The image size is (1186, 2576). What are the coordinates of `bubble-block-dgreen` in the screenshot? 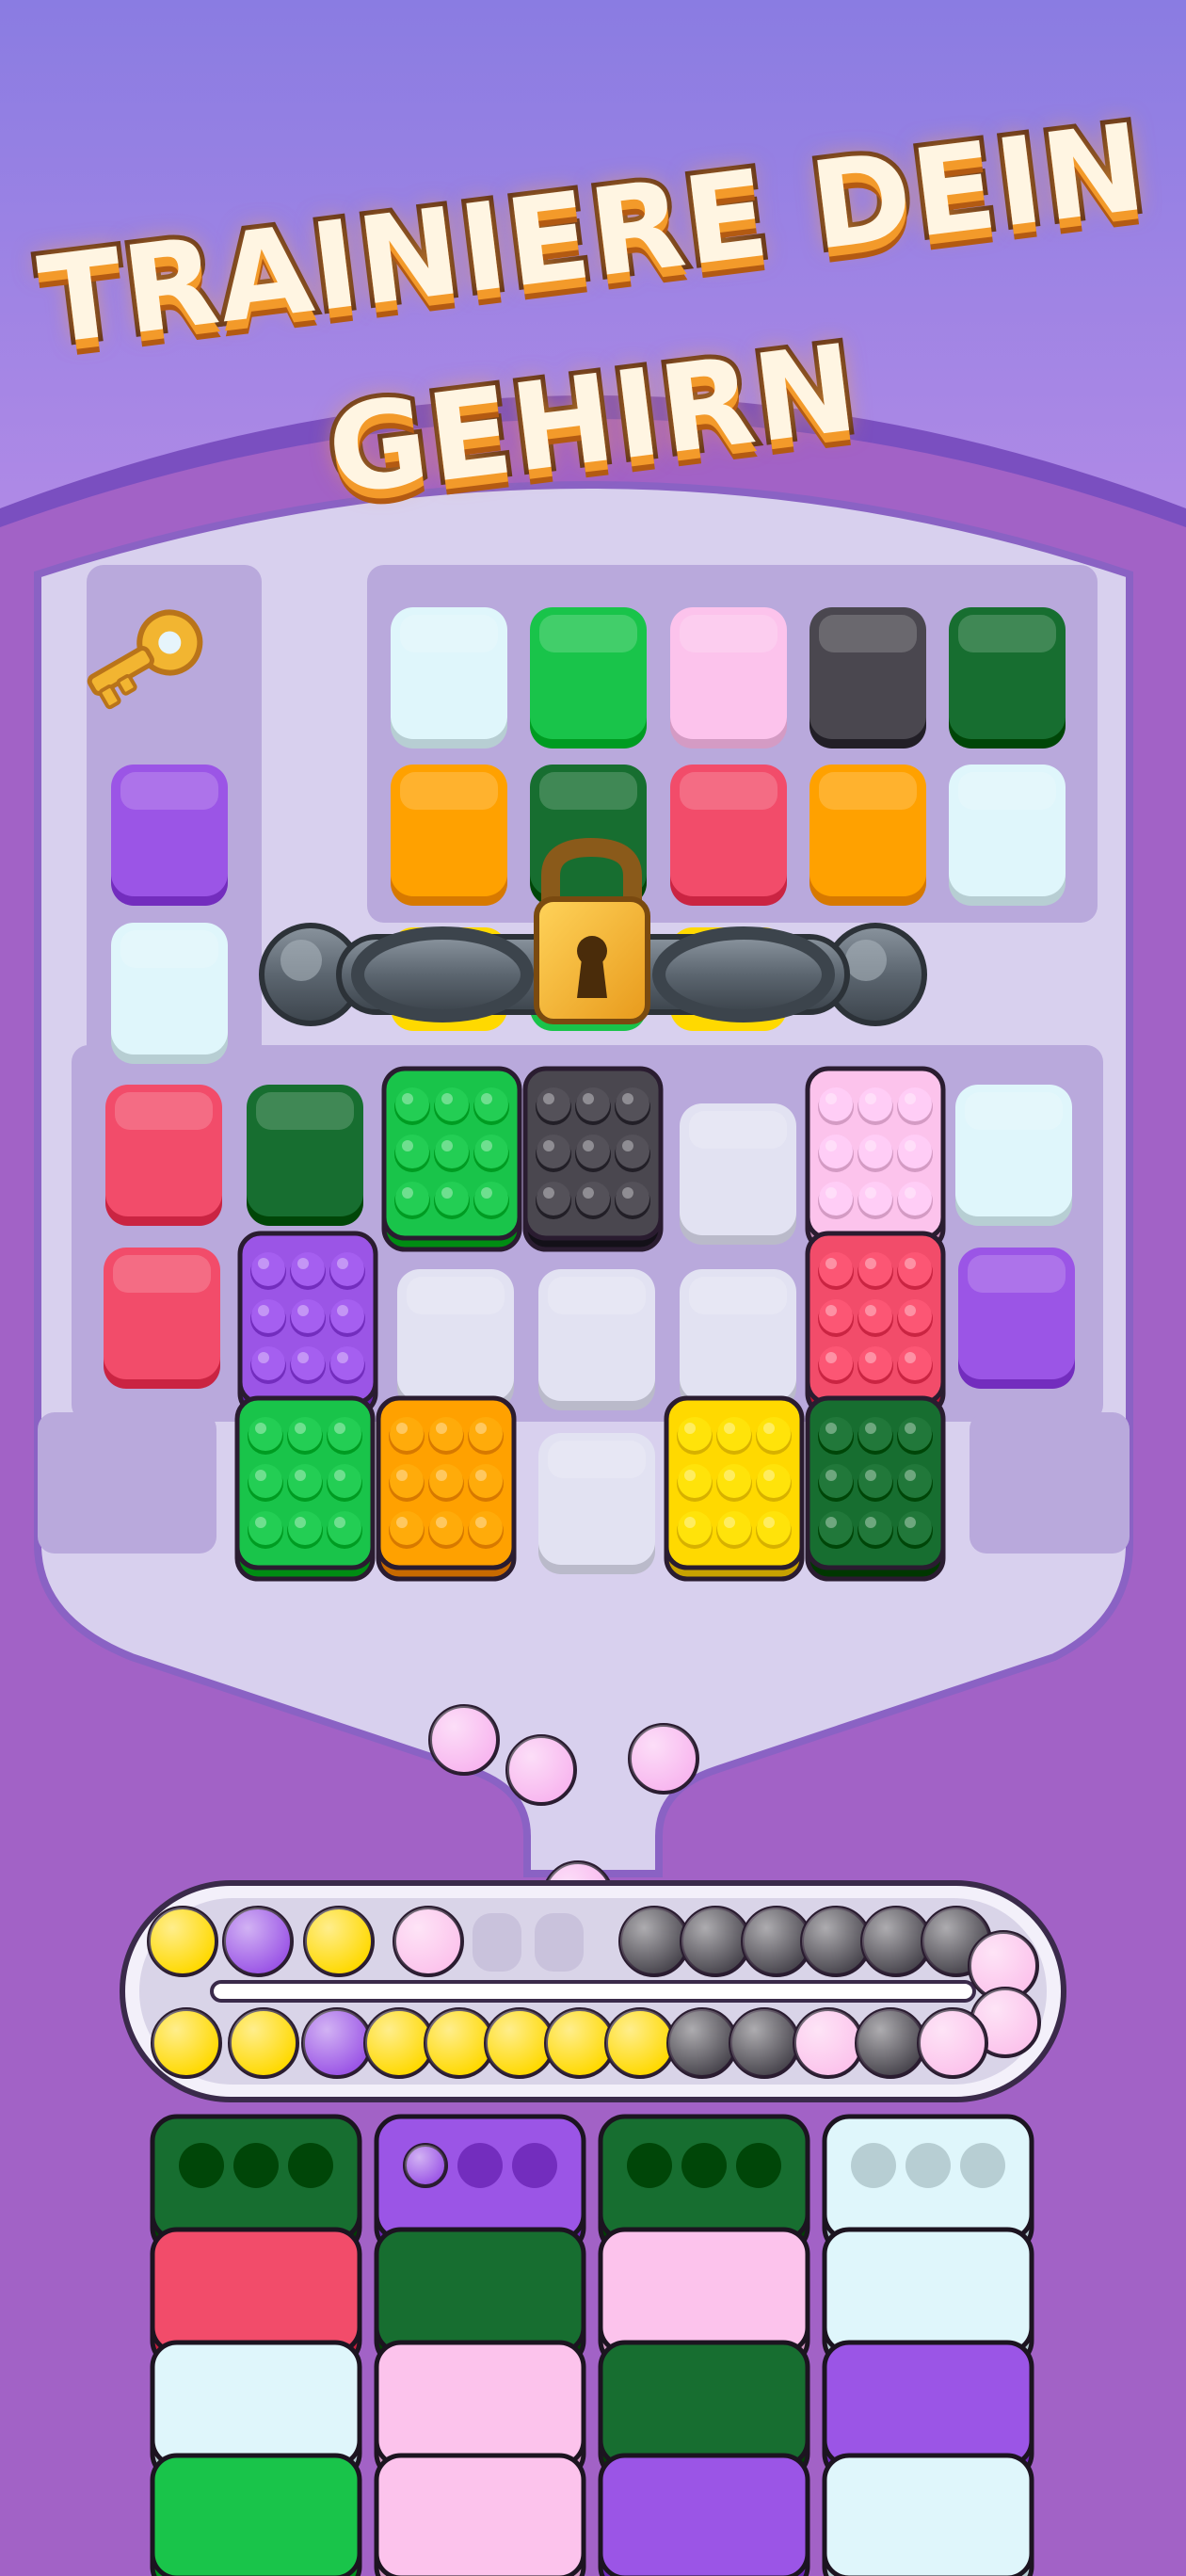 It's located at (875, 1488).